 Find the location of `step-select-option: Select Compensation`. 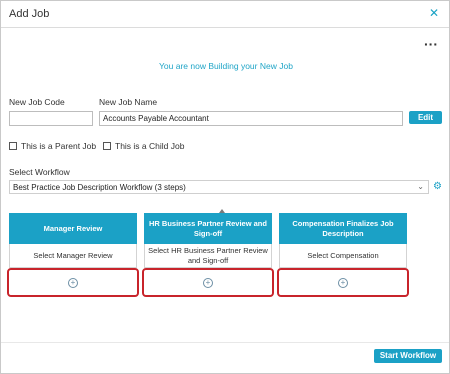

step-select-option: Select Compensation is located at coordinates (343, 256).